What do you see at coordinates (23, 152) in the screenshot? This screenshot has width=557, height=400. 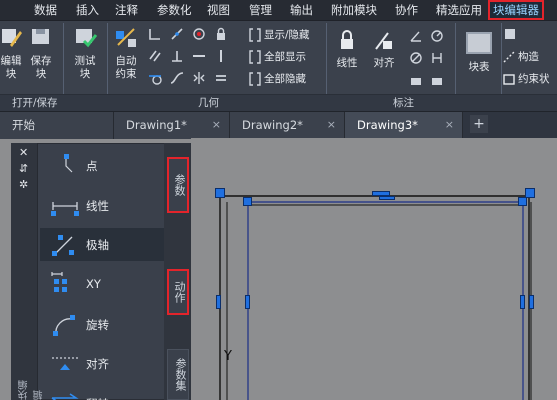 I see `close-icon: ✕` at bounding box center [23, 152].